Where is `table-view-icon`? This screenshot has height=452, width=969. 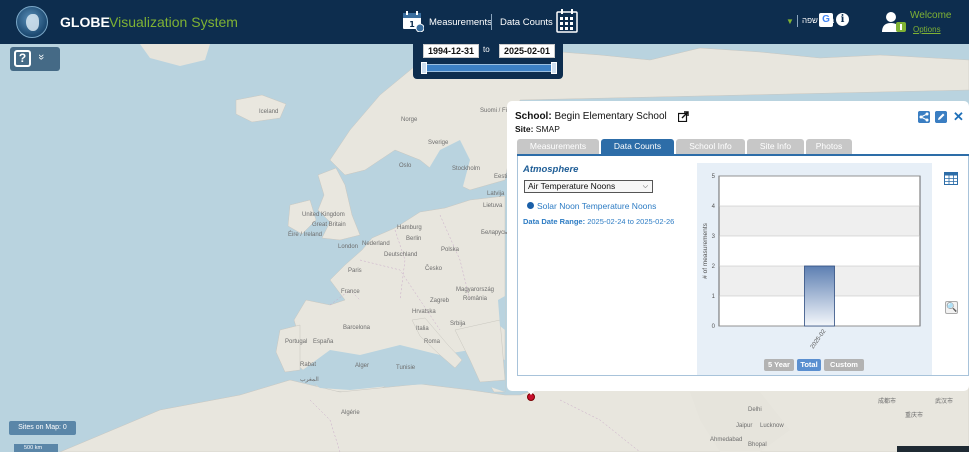 table-view-icon is located at coordinates (951, 178).